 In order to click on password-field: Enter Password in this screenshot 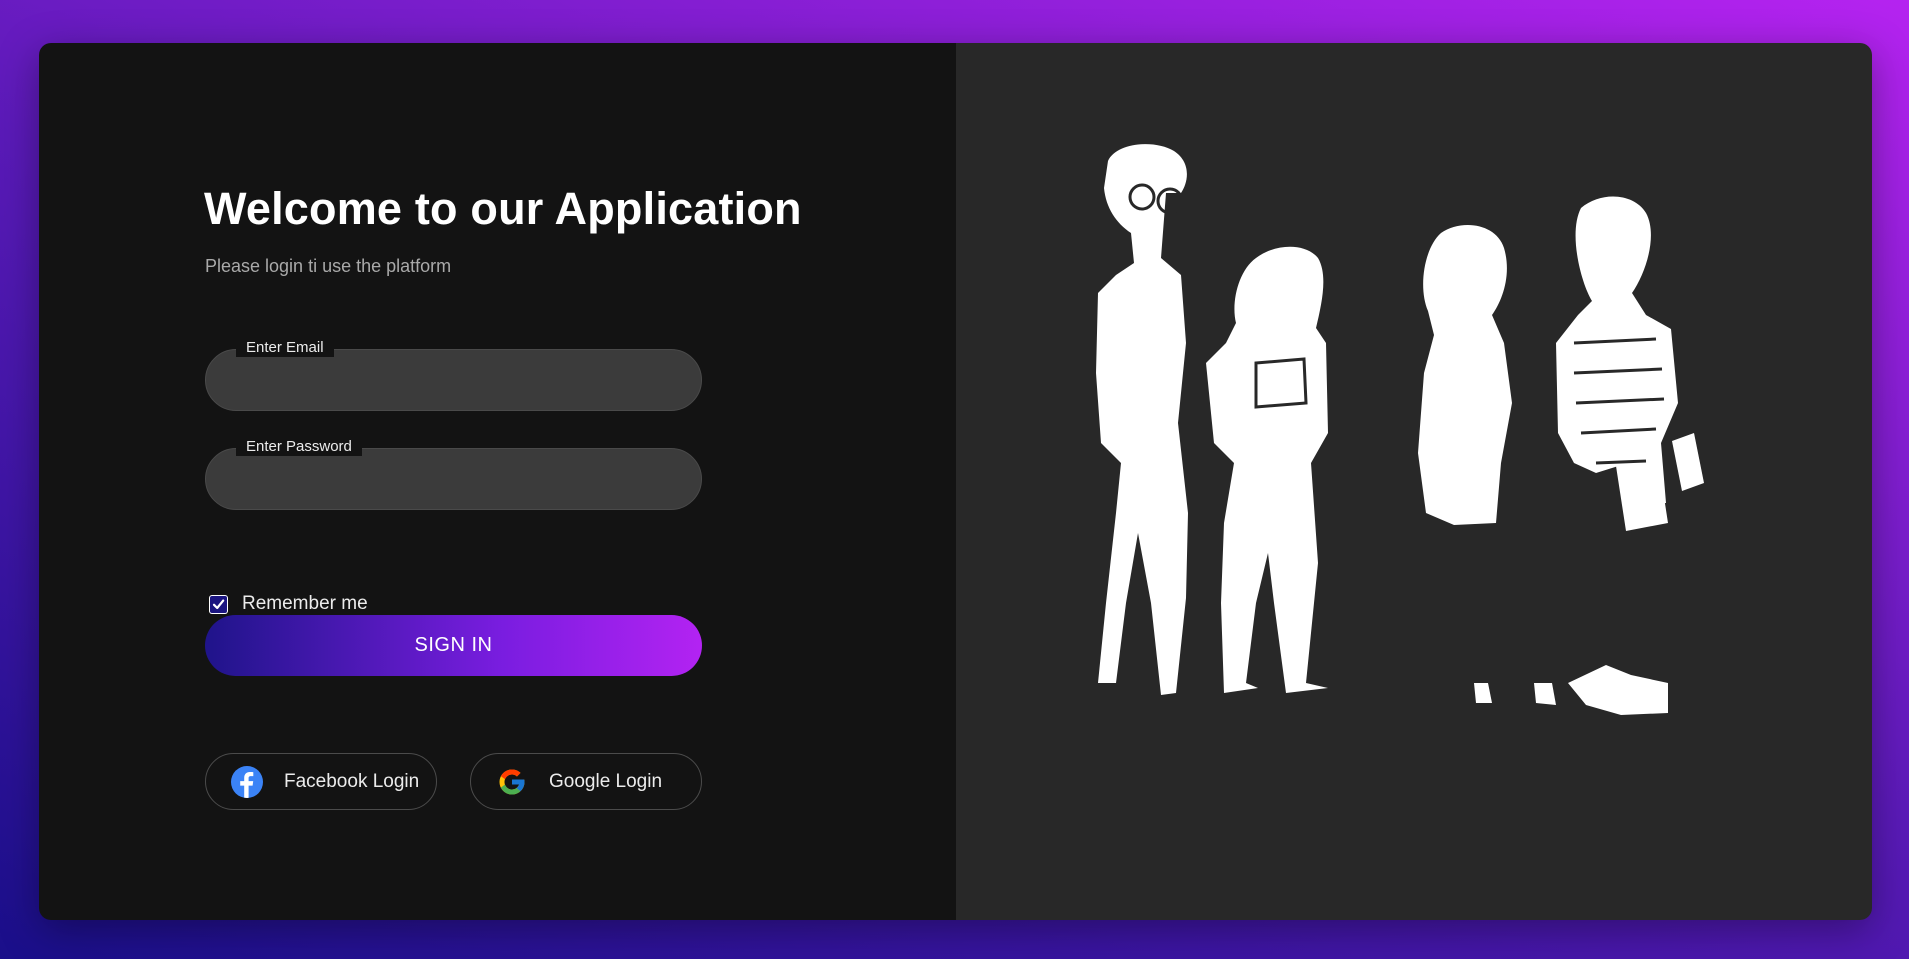, I will do `click(453, 473)`.